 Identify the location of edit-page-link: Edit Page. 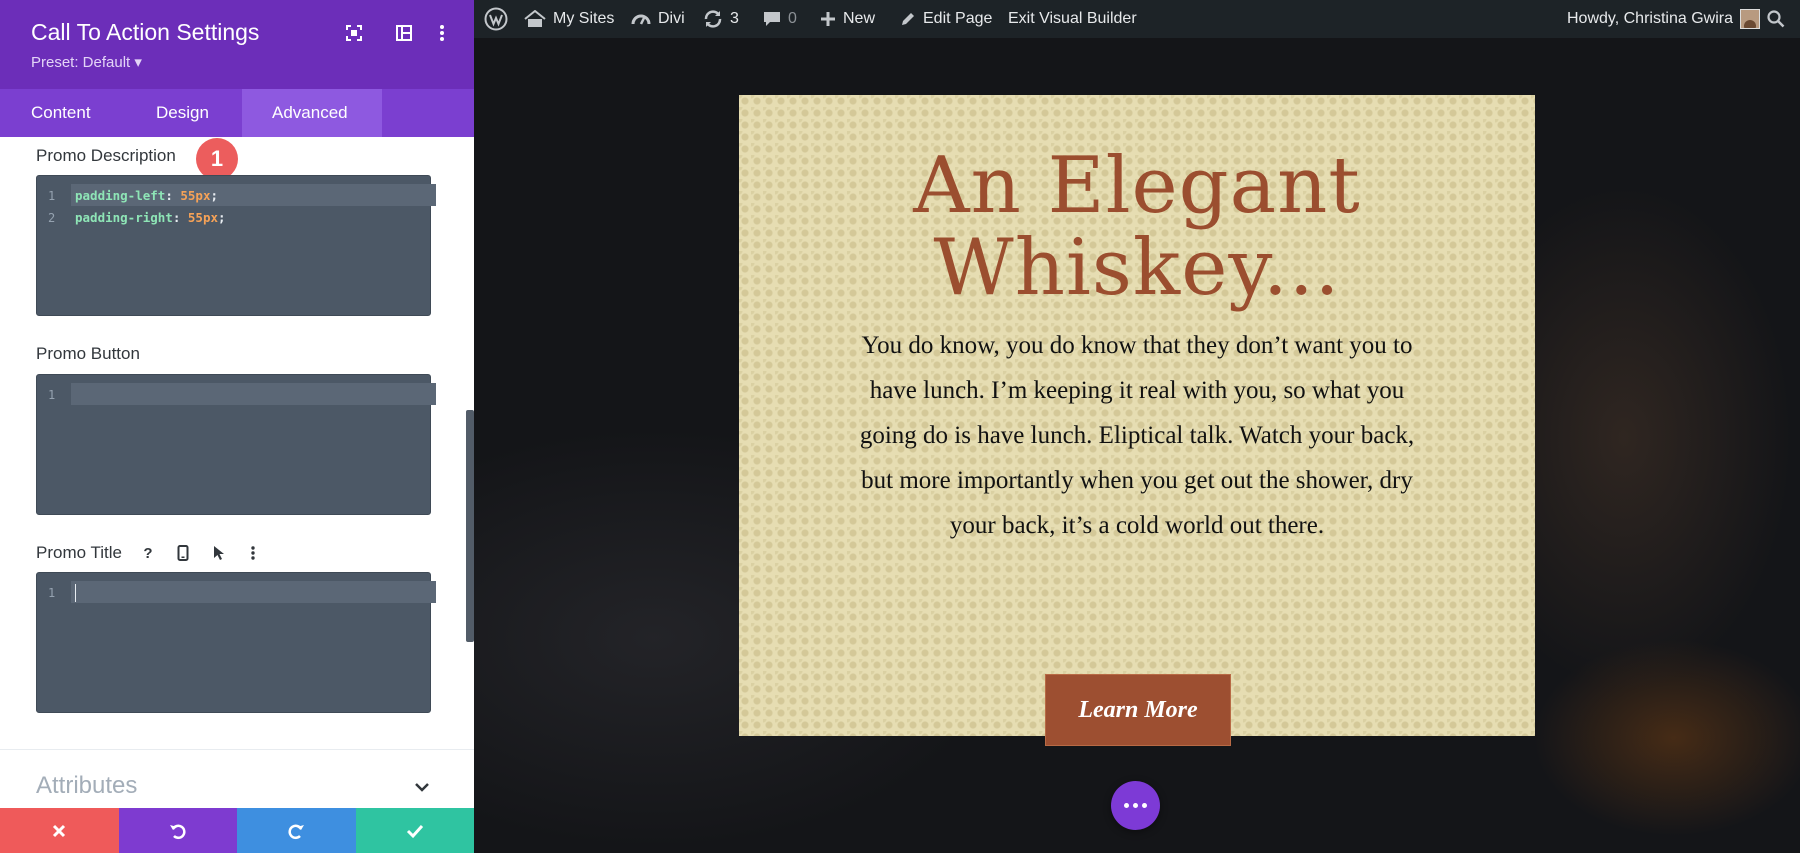
(946, 19).